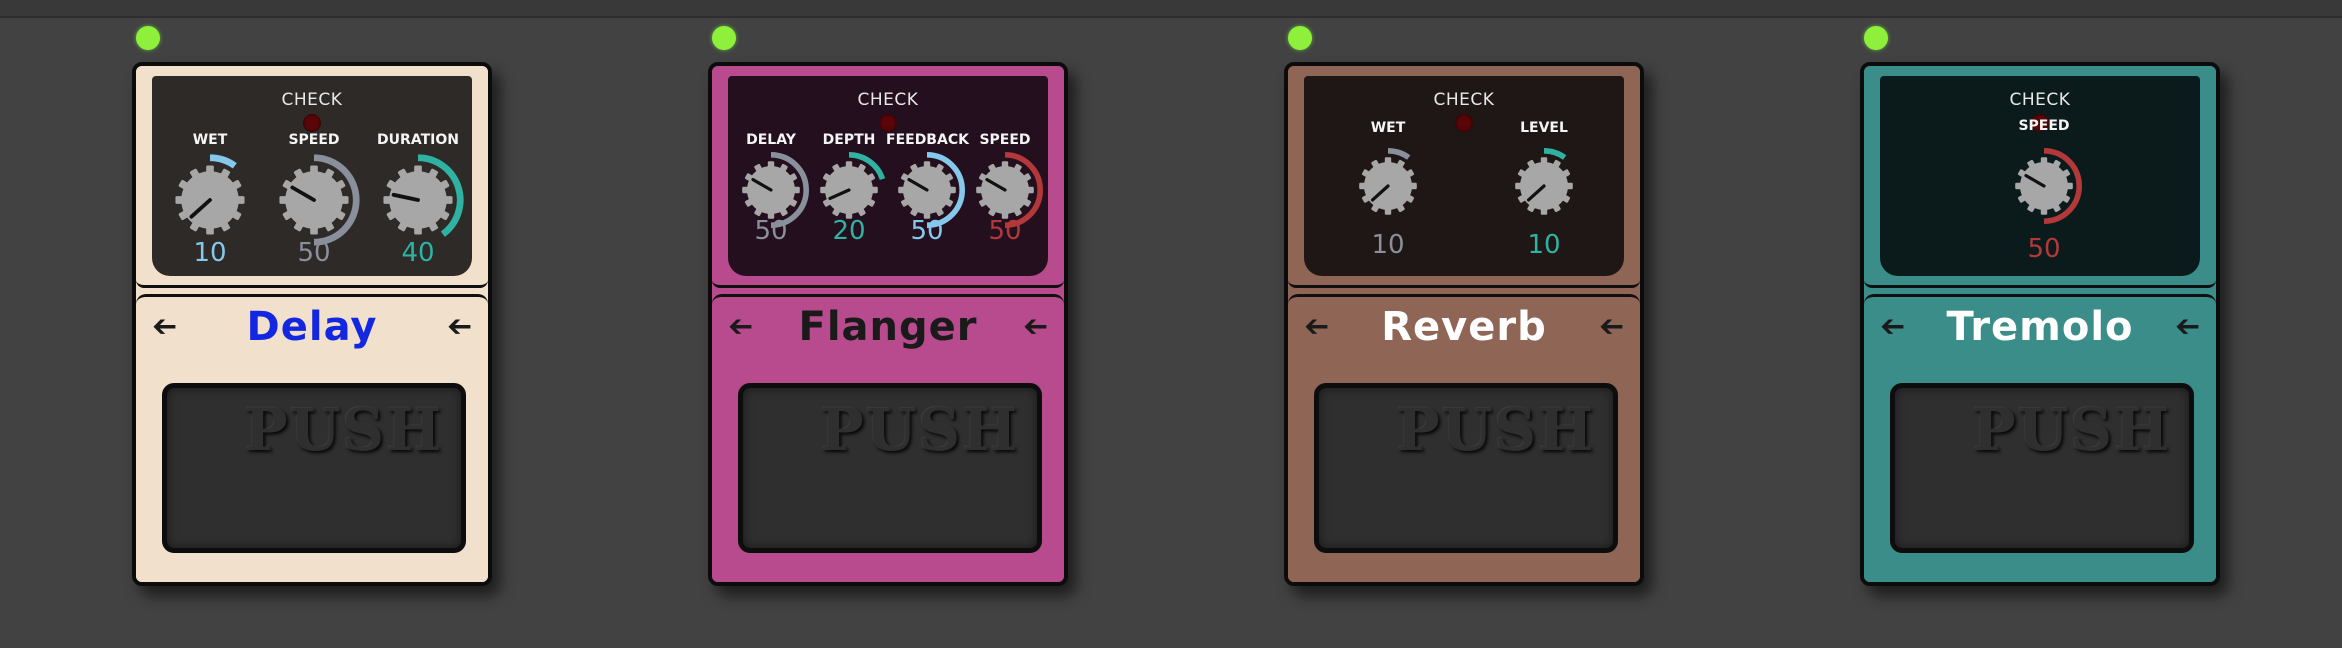 The height and width of the screenshot is (648, 2342). I want to click on pedal-name: Delay, so click(312, 327).